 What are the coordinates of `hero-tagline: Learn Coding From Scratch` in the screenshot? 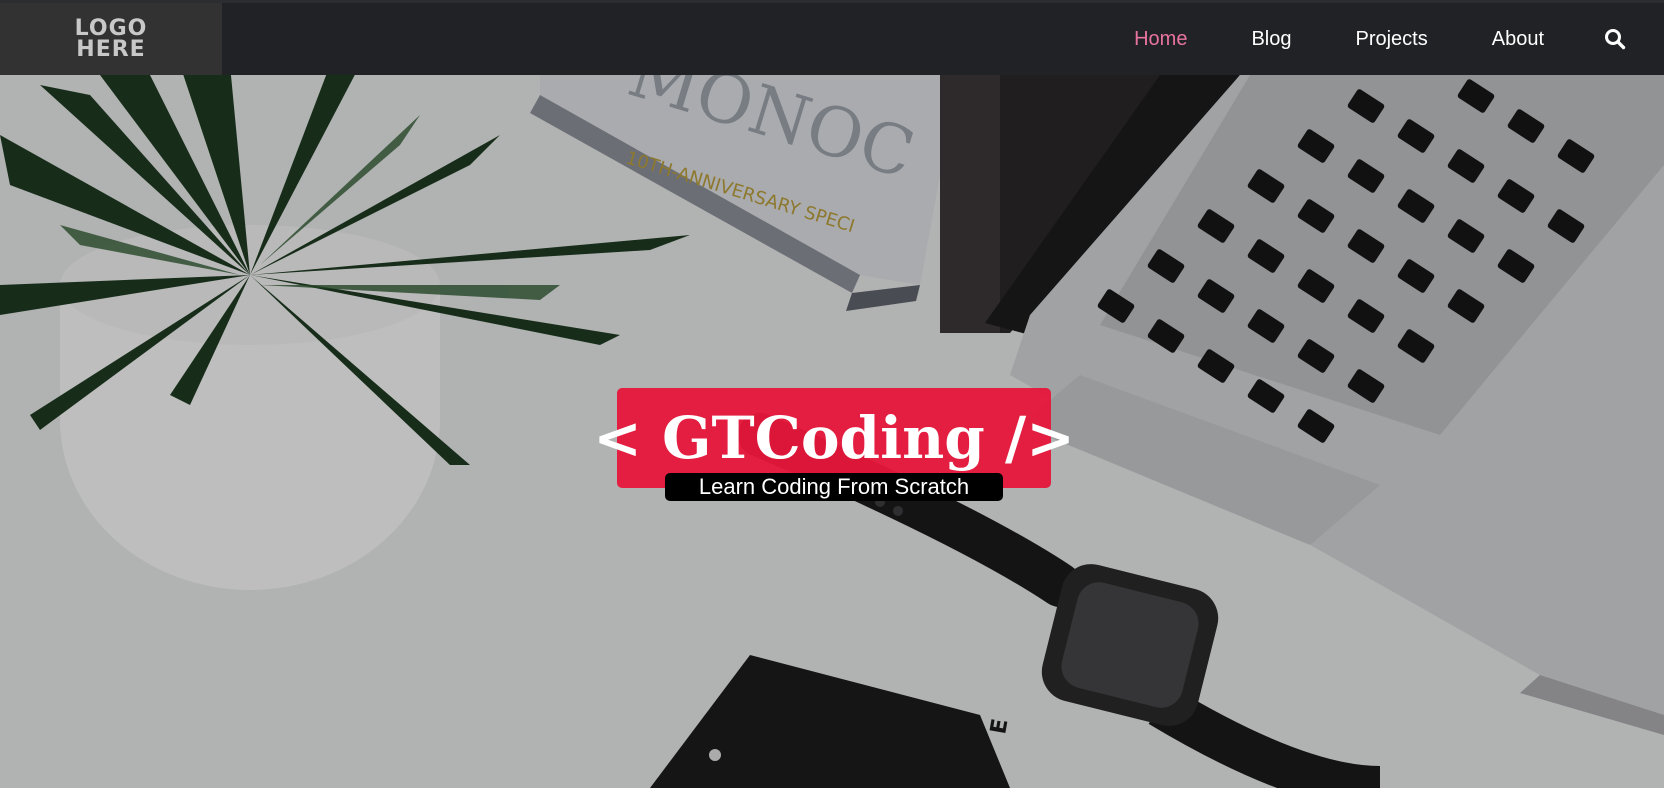 It's located at (834, 487).